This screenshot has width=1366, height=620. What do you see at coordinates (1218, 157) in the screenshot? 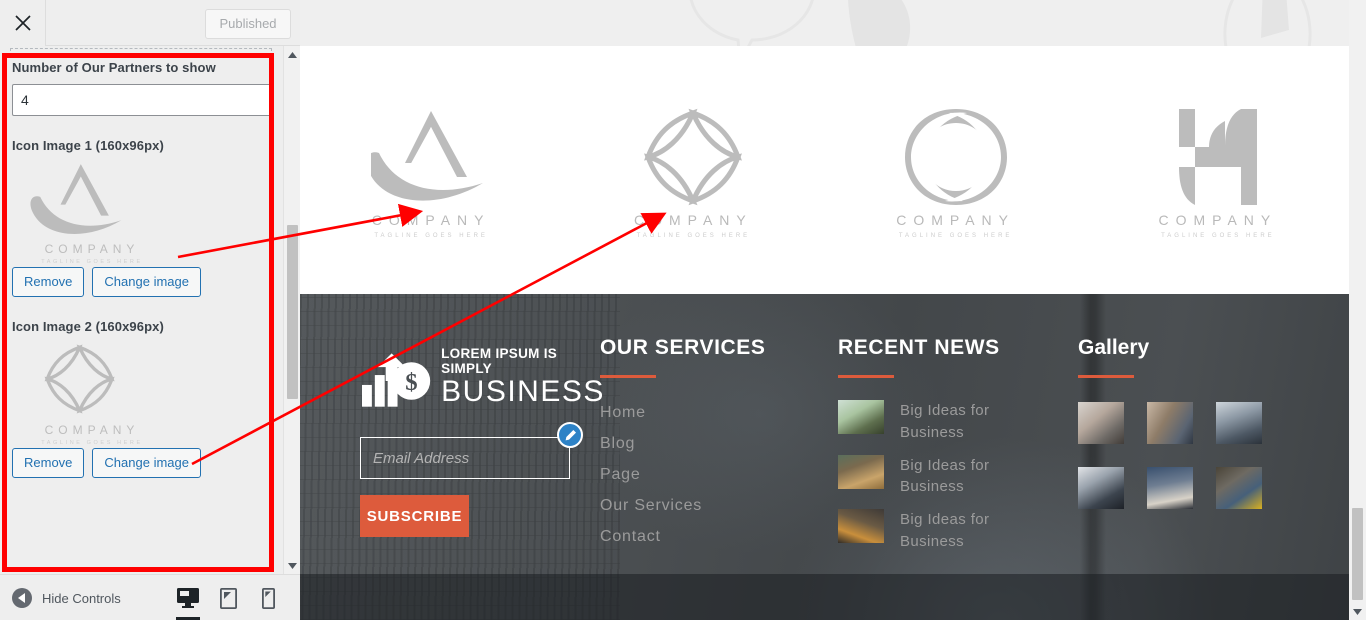
I see `logo-h-block-icon` at bounding box center [1218, 157].